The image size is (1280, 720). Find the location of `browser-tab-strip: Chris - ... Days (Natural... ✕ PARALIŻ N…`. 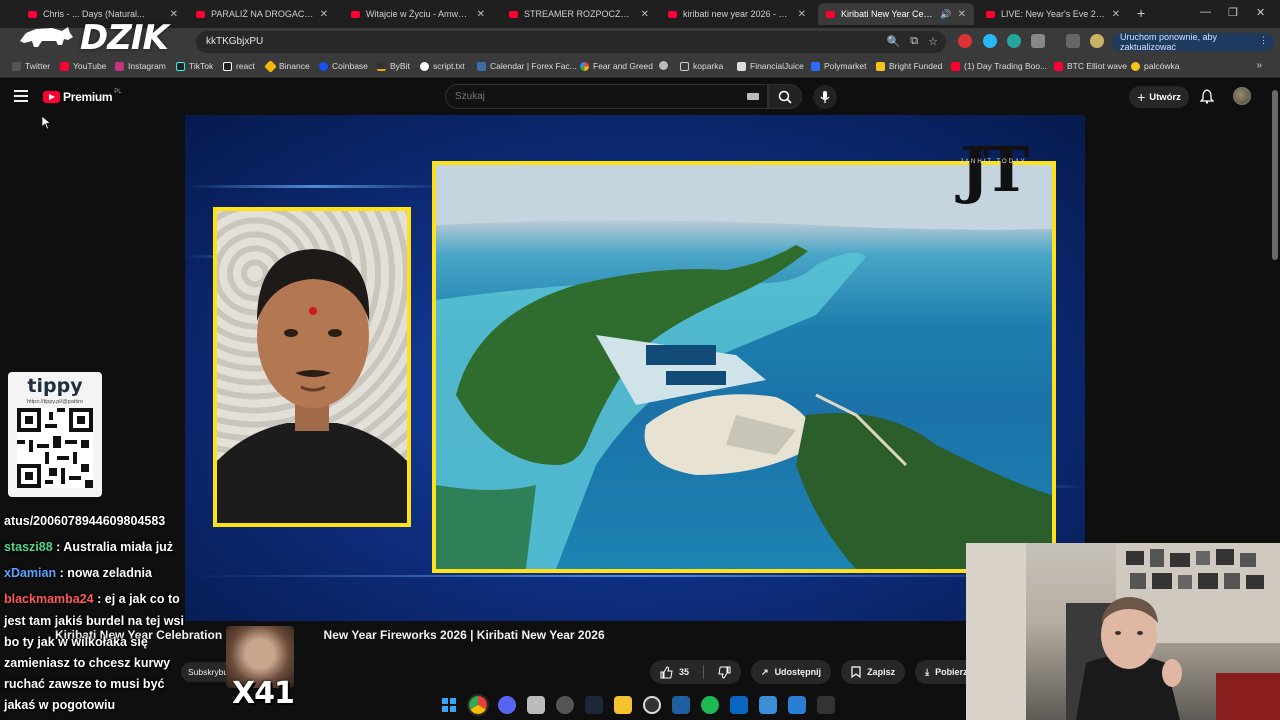

browser-tab-strip: Chris - ... Days (Natural... ✕ PARALIŻ N… is located at coordinates (640, 14).